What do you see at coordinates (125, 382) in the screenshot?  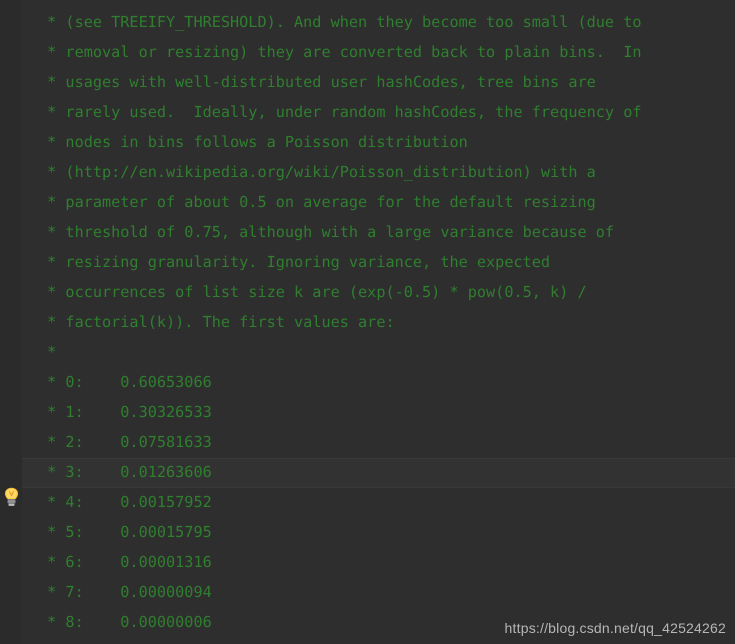 I see `code-line: * 0: 0.60653066` at bounding box center [125, 382].